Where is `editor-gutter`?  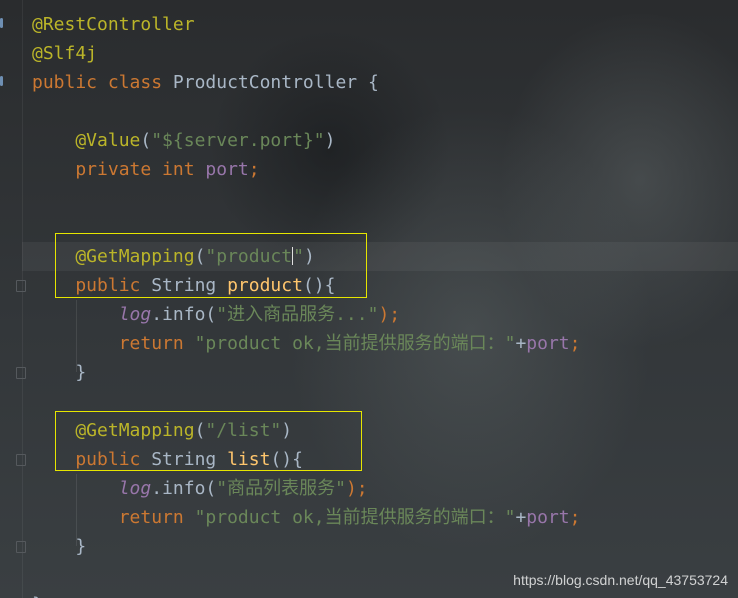
editor-gutter is located at coordinates (13, 299).